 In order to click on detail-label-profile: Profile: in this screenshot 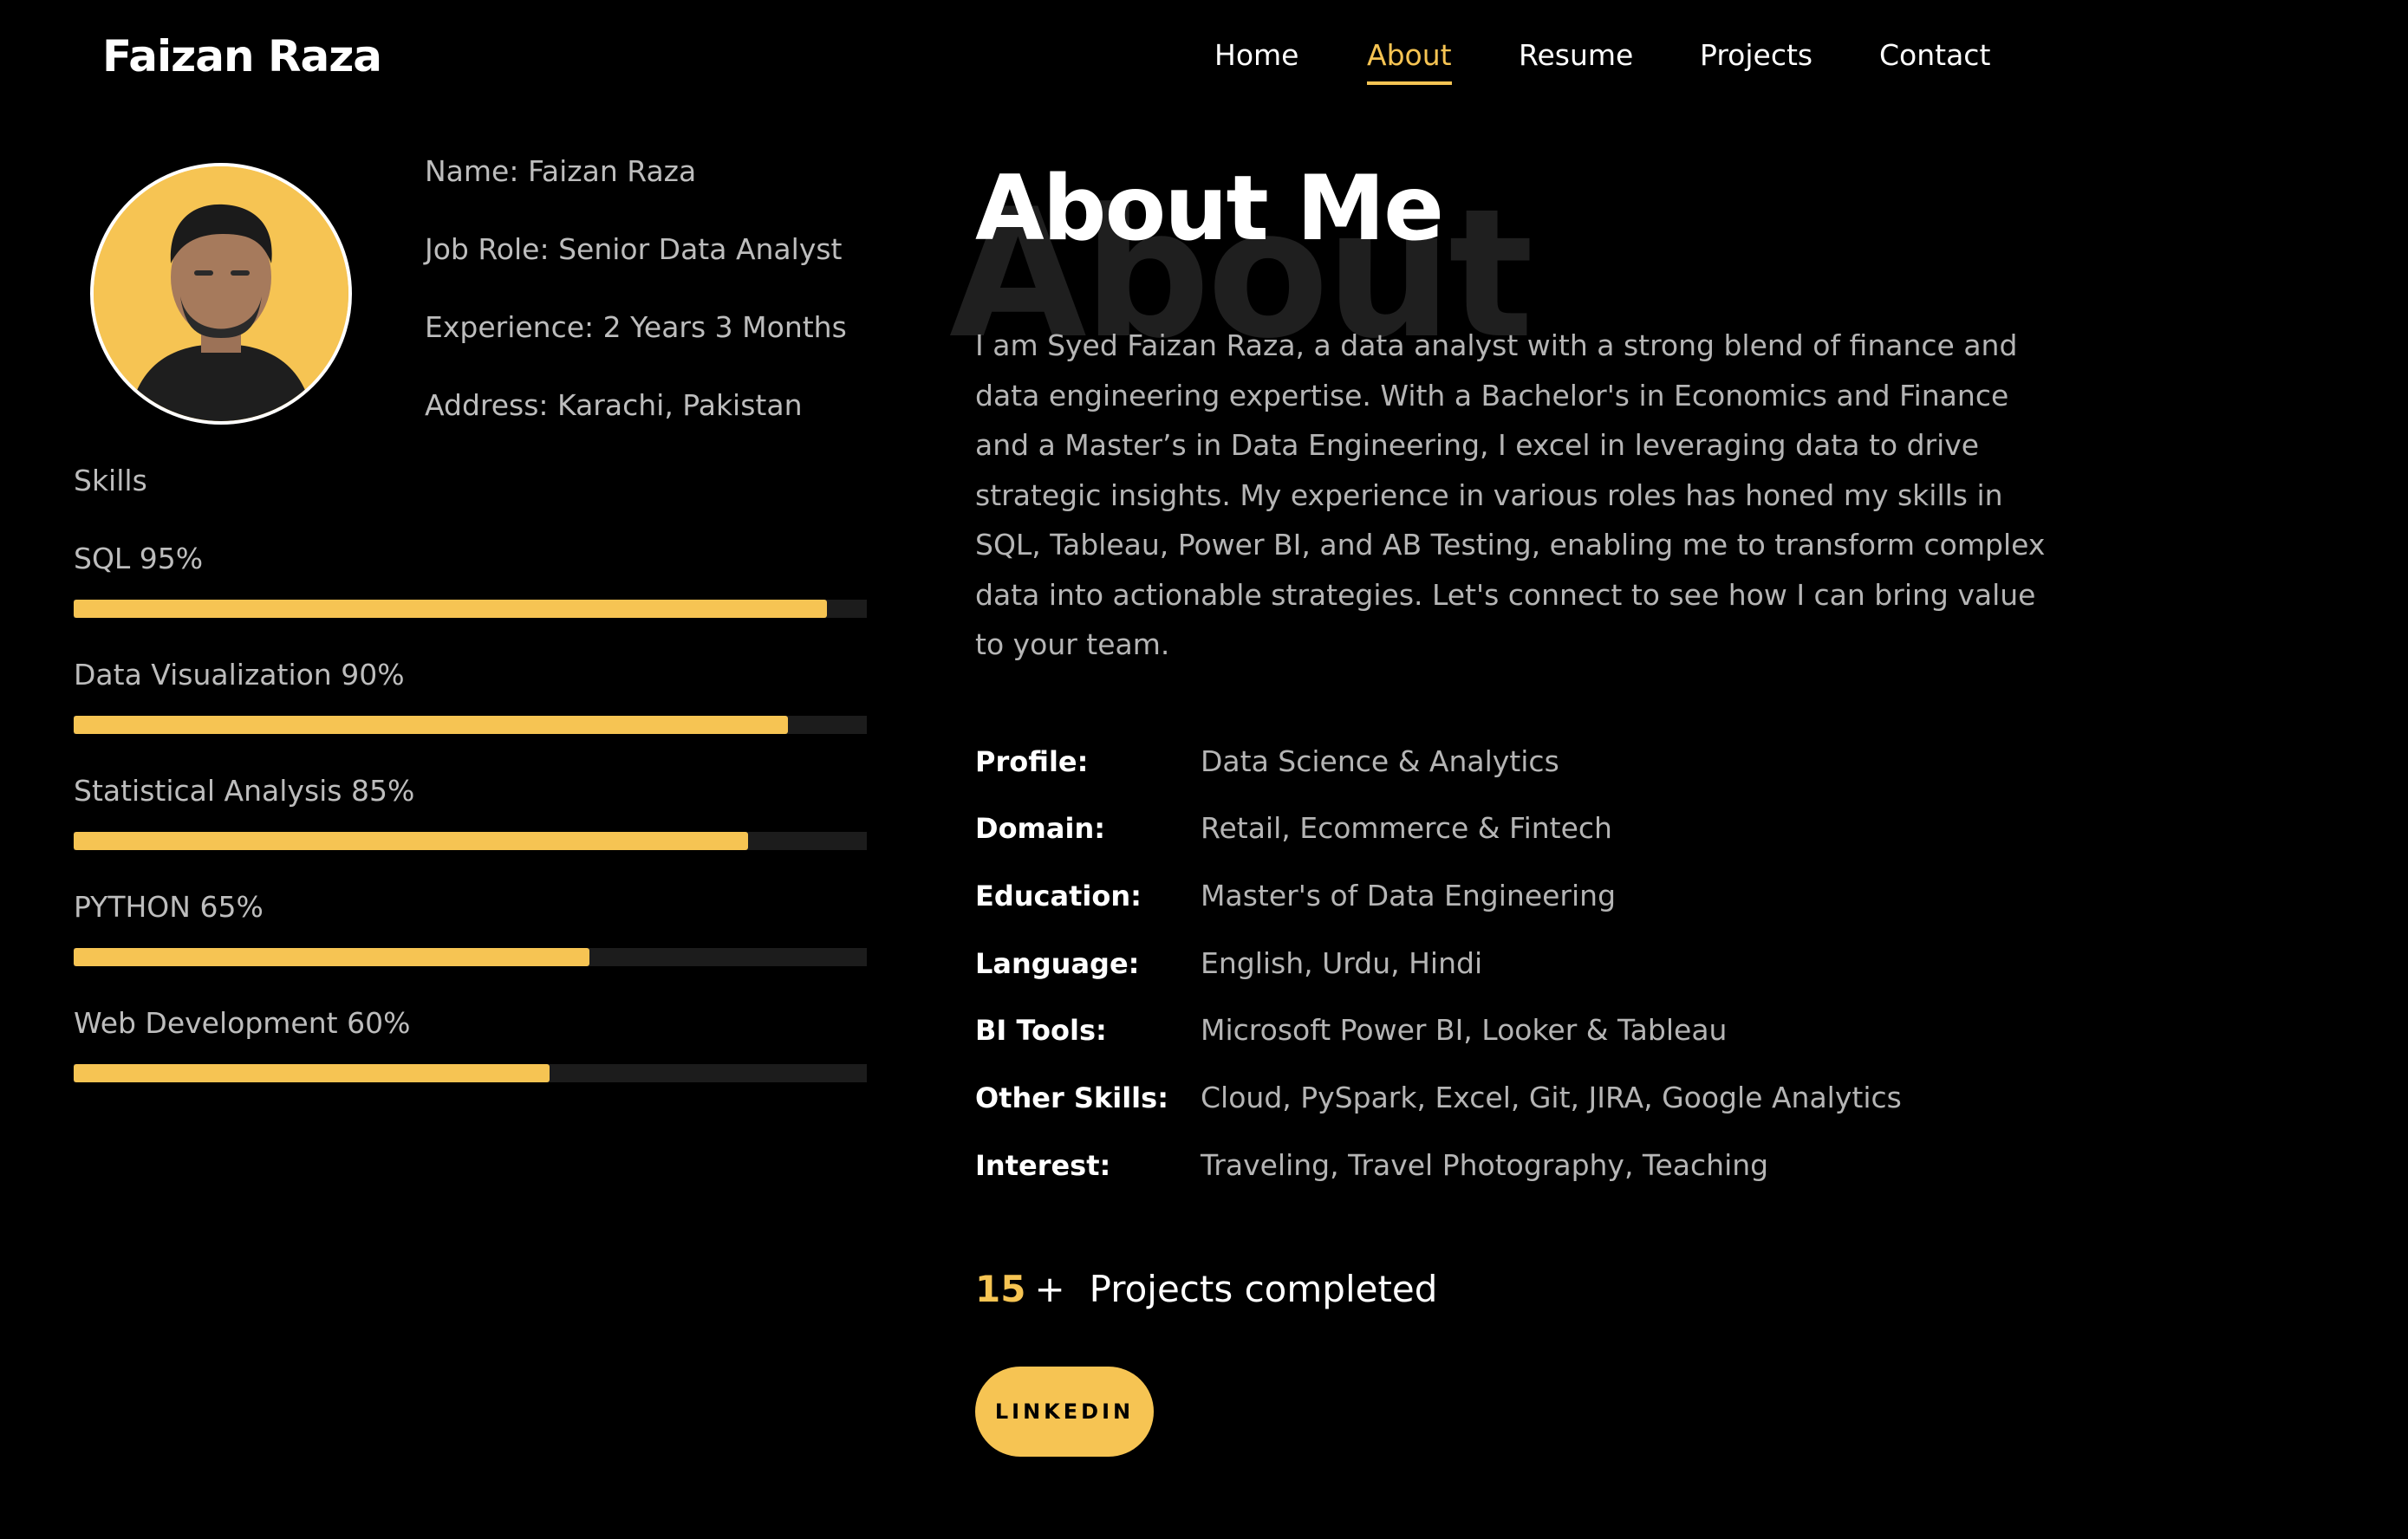, I will do `click(1032, 761)`.